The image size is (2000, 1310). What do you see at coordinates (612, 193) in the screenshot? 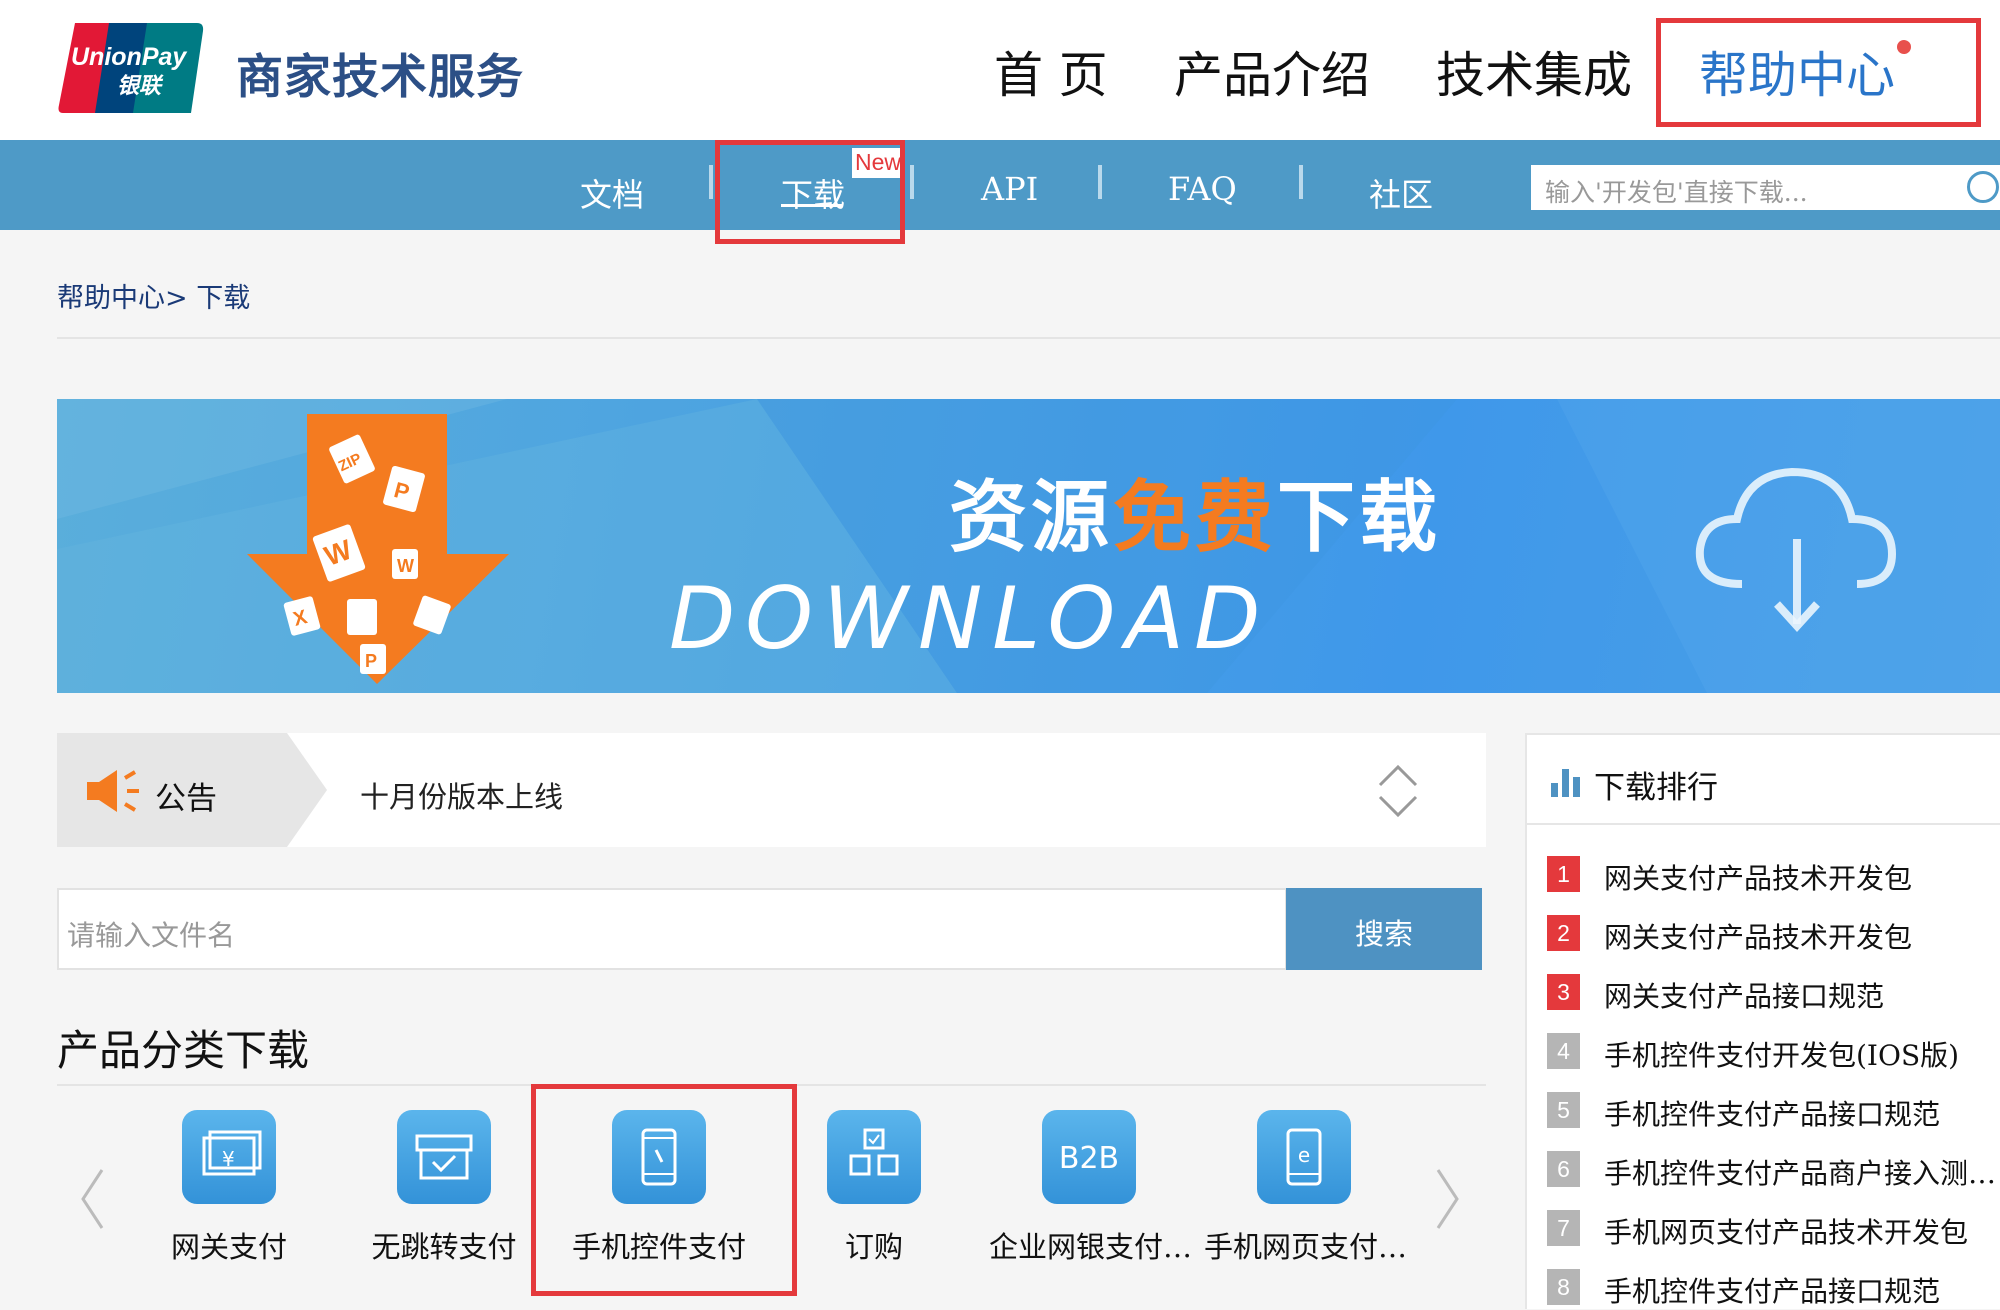
I see `subnav-docs: 文档` at bounding box center [612, 193].